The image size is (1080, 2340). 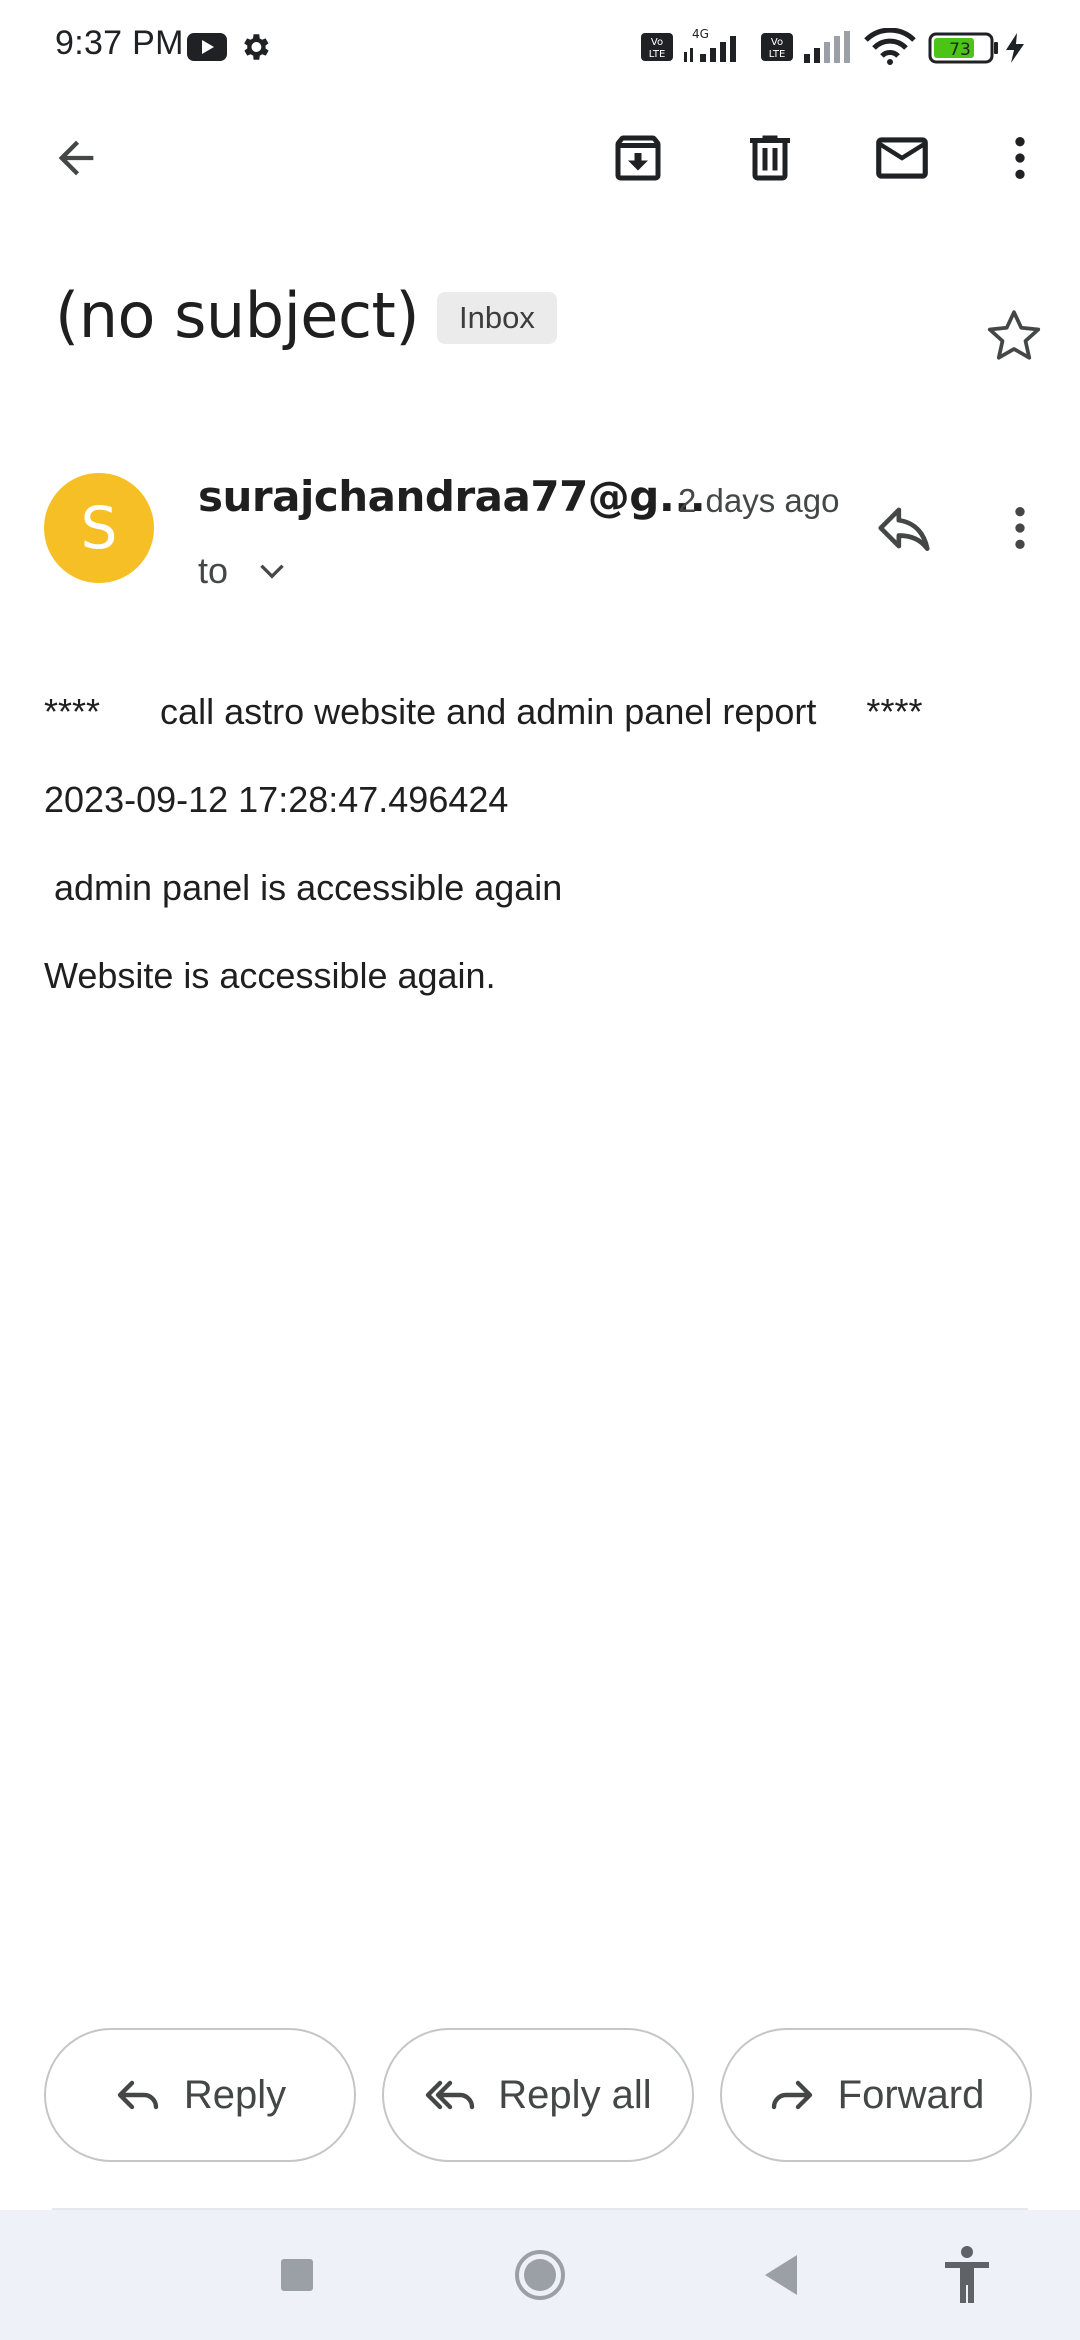 I want to click on battery-level-text: 73, so click(x=960, y=50).